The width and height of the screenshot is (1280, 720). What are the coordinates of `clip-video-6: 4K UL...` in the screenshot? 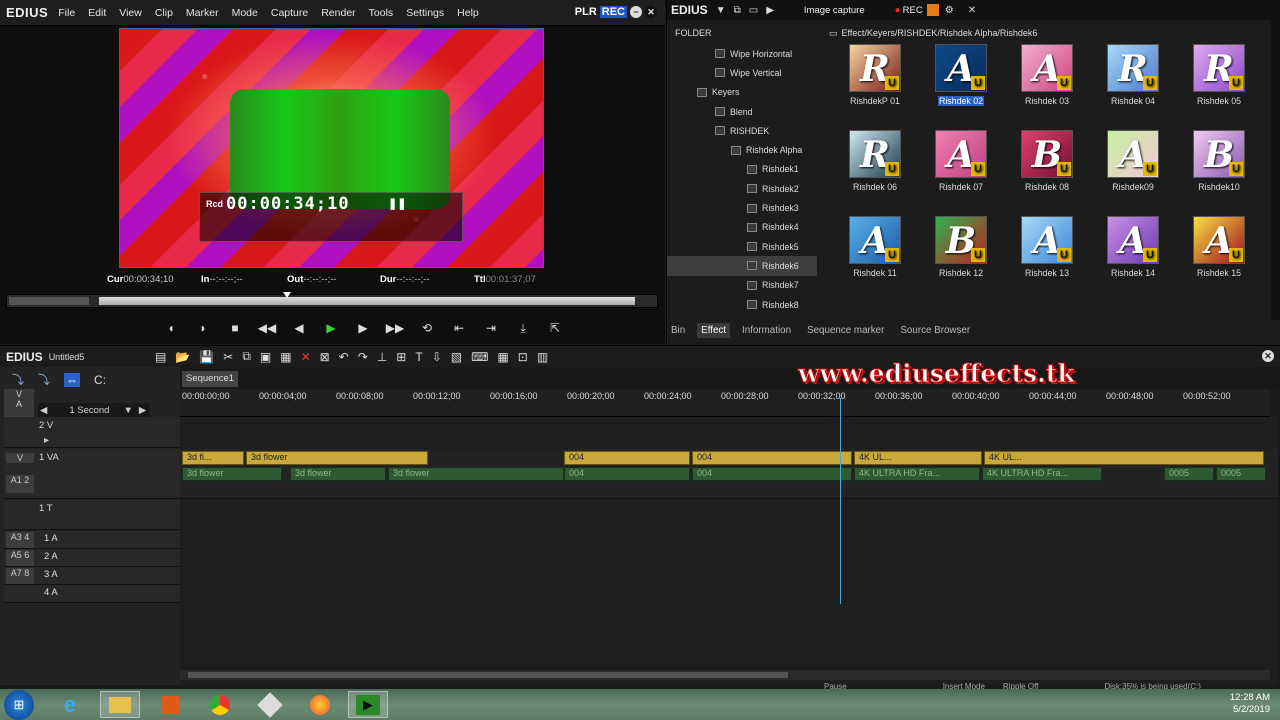 It's located at (1124, 458).